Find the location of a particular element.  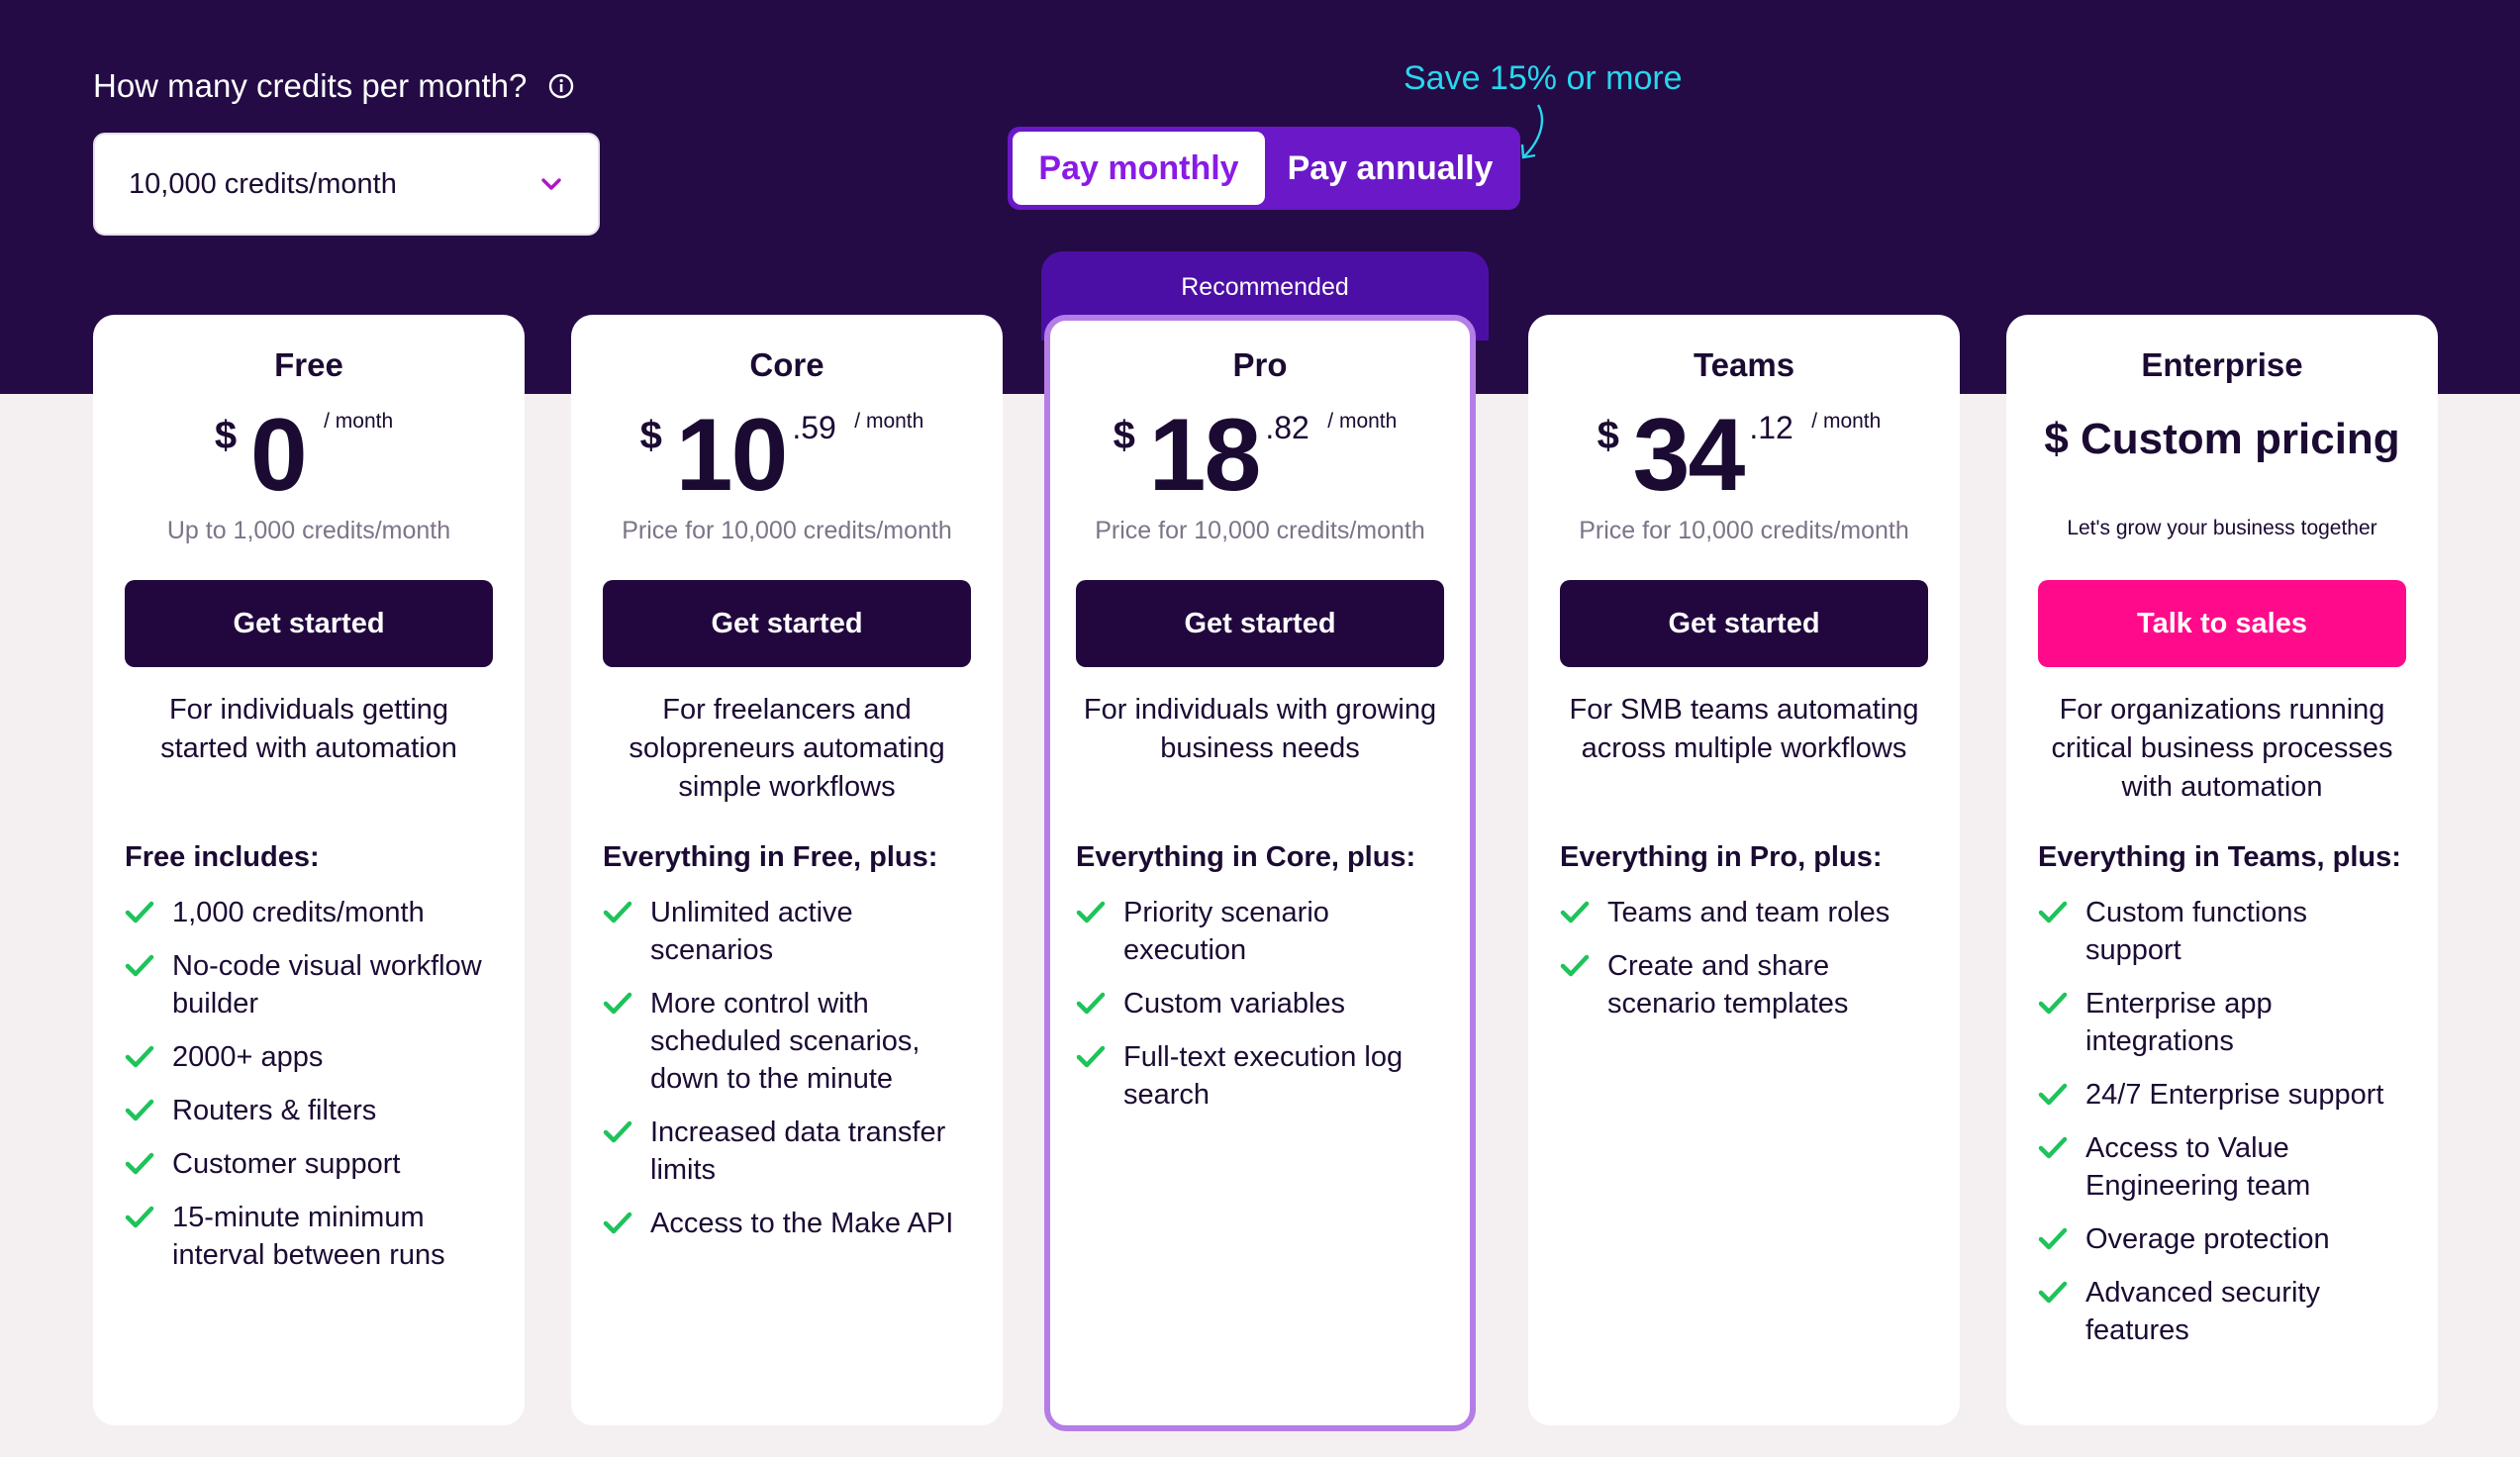

includes-title: Everything in Teams, plus: is located at coordinates (2219, 857).